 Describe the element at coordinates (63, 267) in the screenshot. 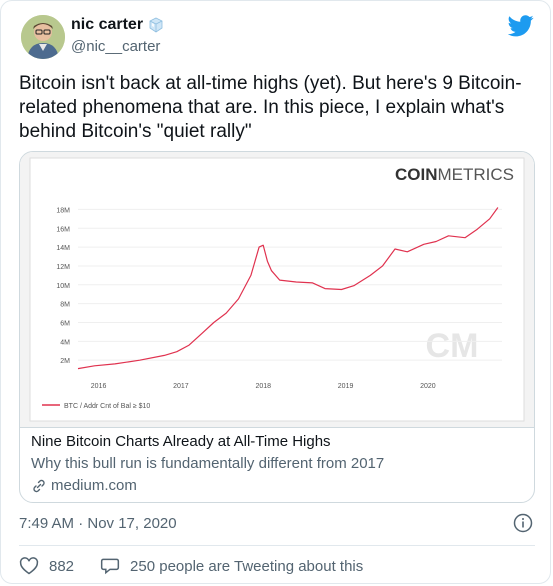

I see `y-tick-label: 12M` at that location.